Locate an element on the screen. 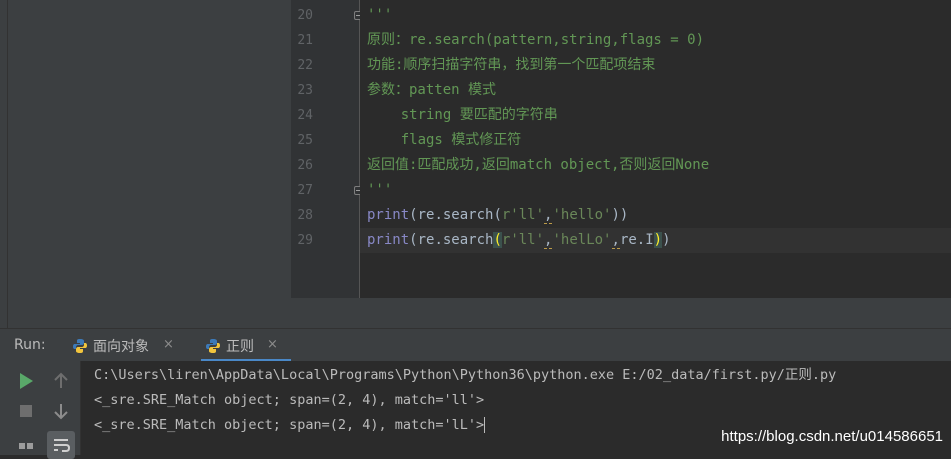  code-line: 参数：patten 模式 is located at coordinates (431, 90).